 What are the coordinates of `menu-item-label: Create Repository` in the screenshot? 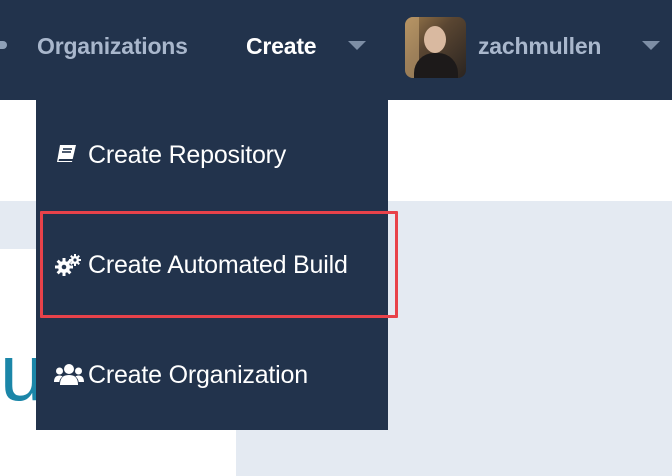 It's located at (187, 154).